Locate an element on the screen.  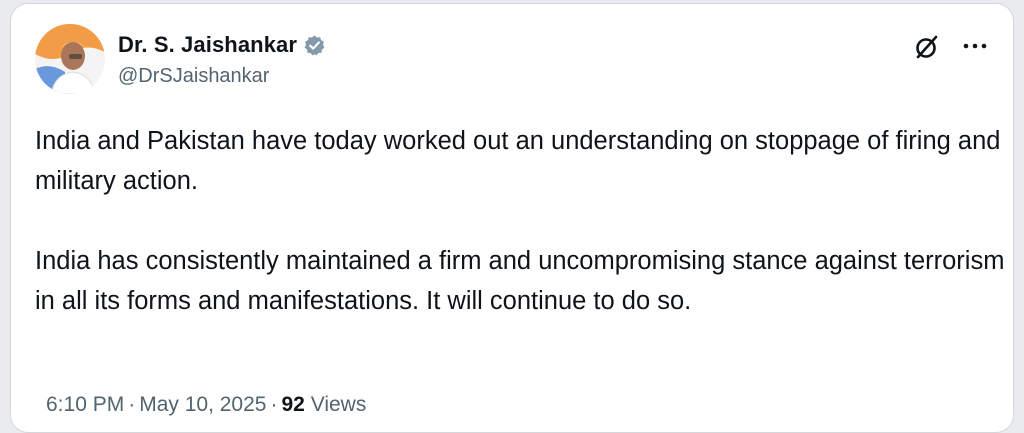
avatar-image is located at coordinates (70, 59).